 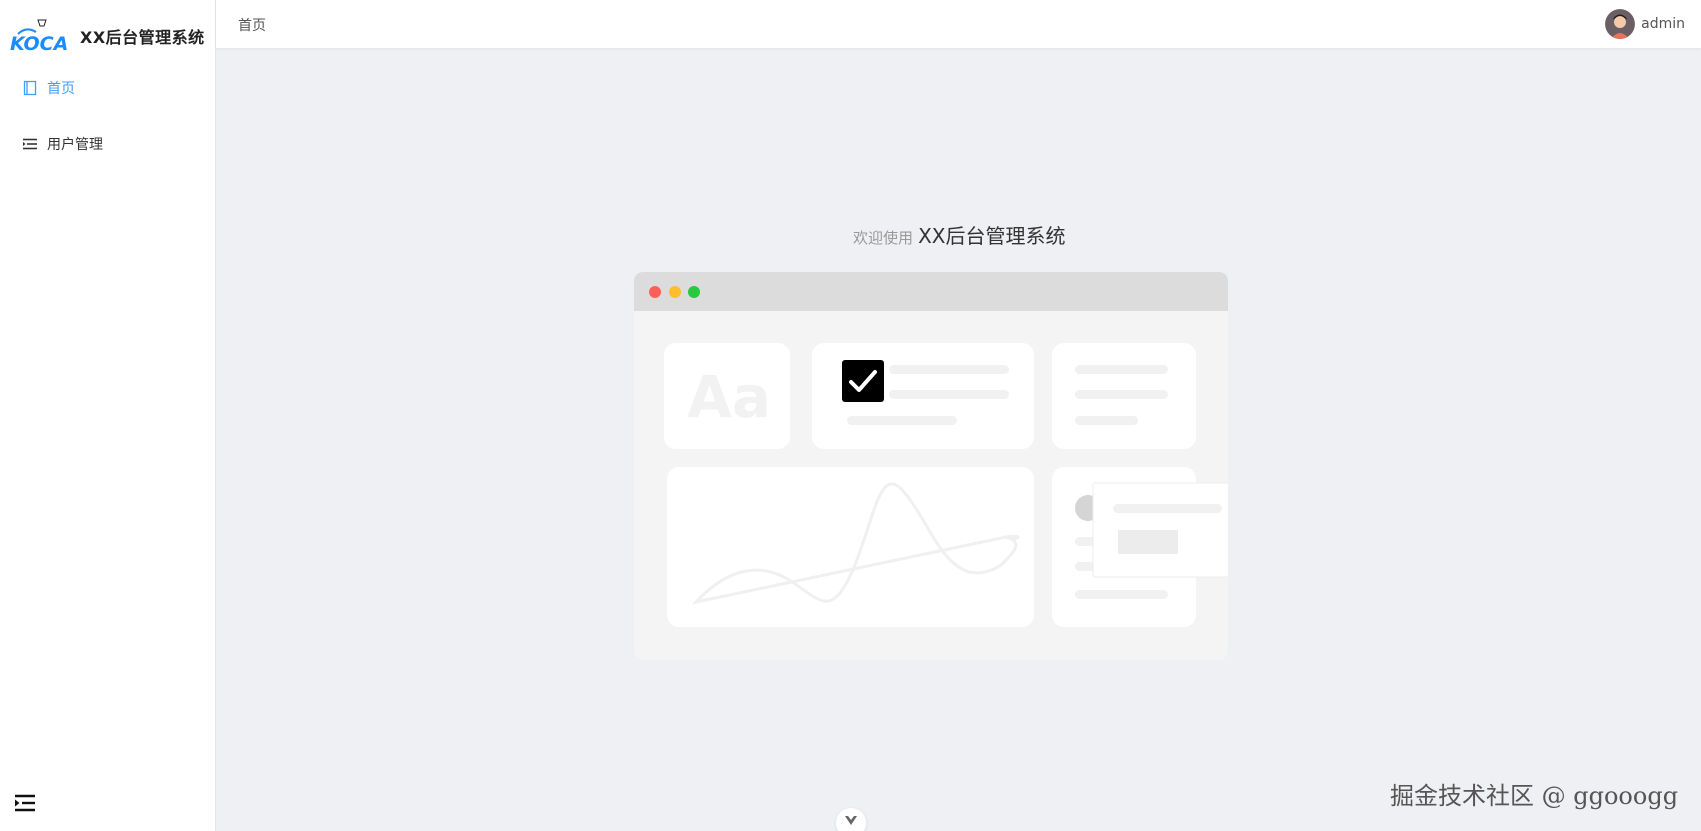 I want to click on user-menu: admin, so click(x=1645, y=24).